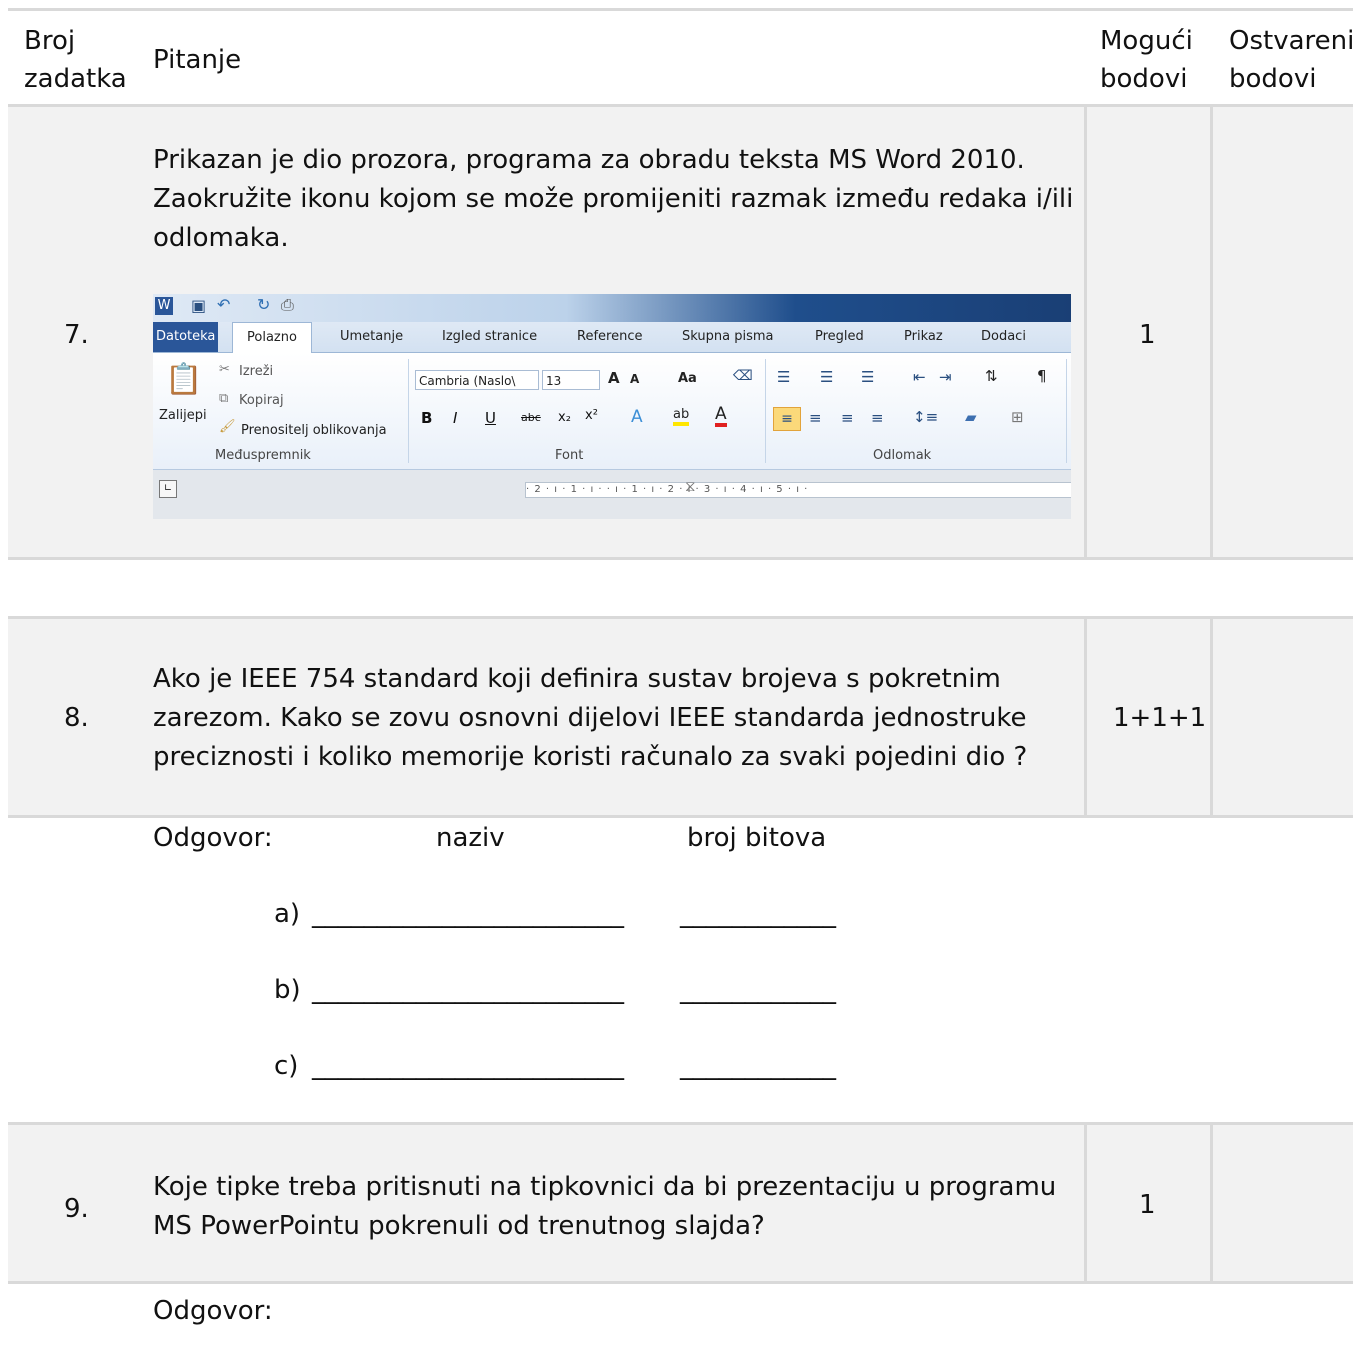 The height and width of the screenshot is (1371, 1353). I want to click on tab-polazno: Polazno, so click(272, 338).